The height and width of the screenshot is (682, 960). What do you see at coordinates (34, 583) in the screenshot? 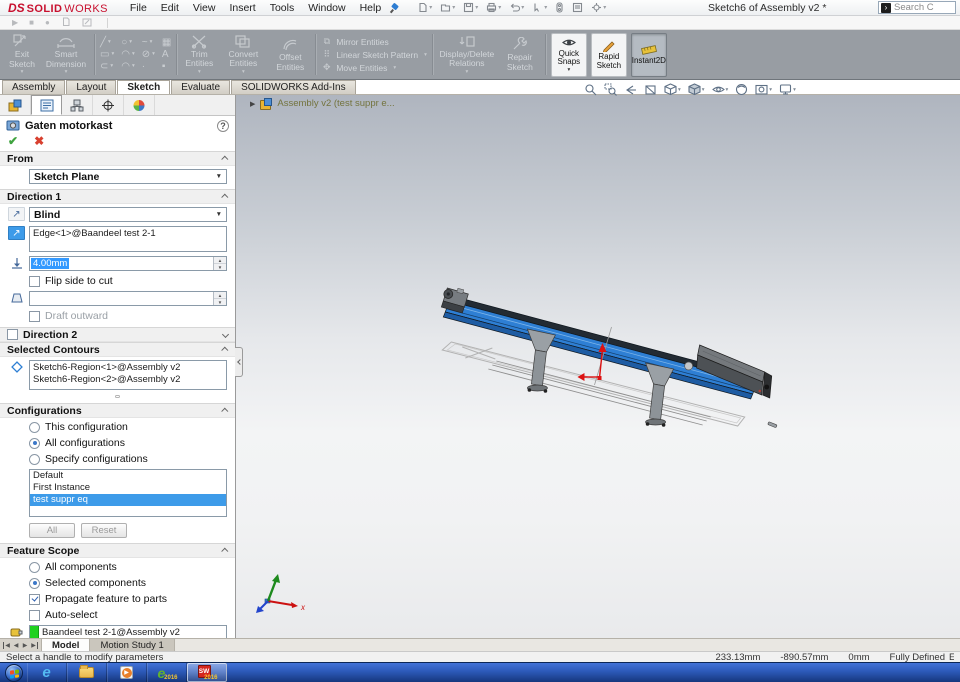
I see `selected-components-radio` at bounding box center [34, 583].